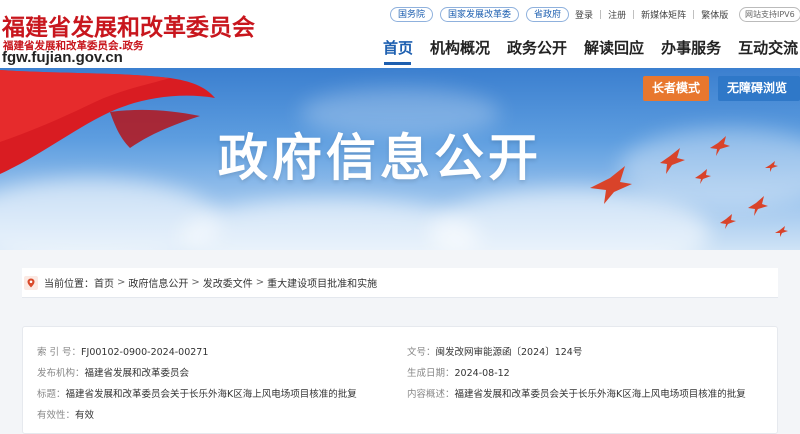 This screenshot has width=800, height=434. I want to click on nav-home: 首页, so click(398, 50).